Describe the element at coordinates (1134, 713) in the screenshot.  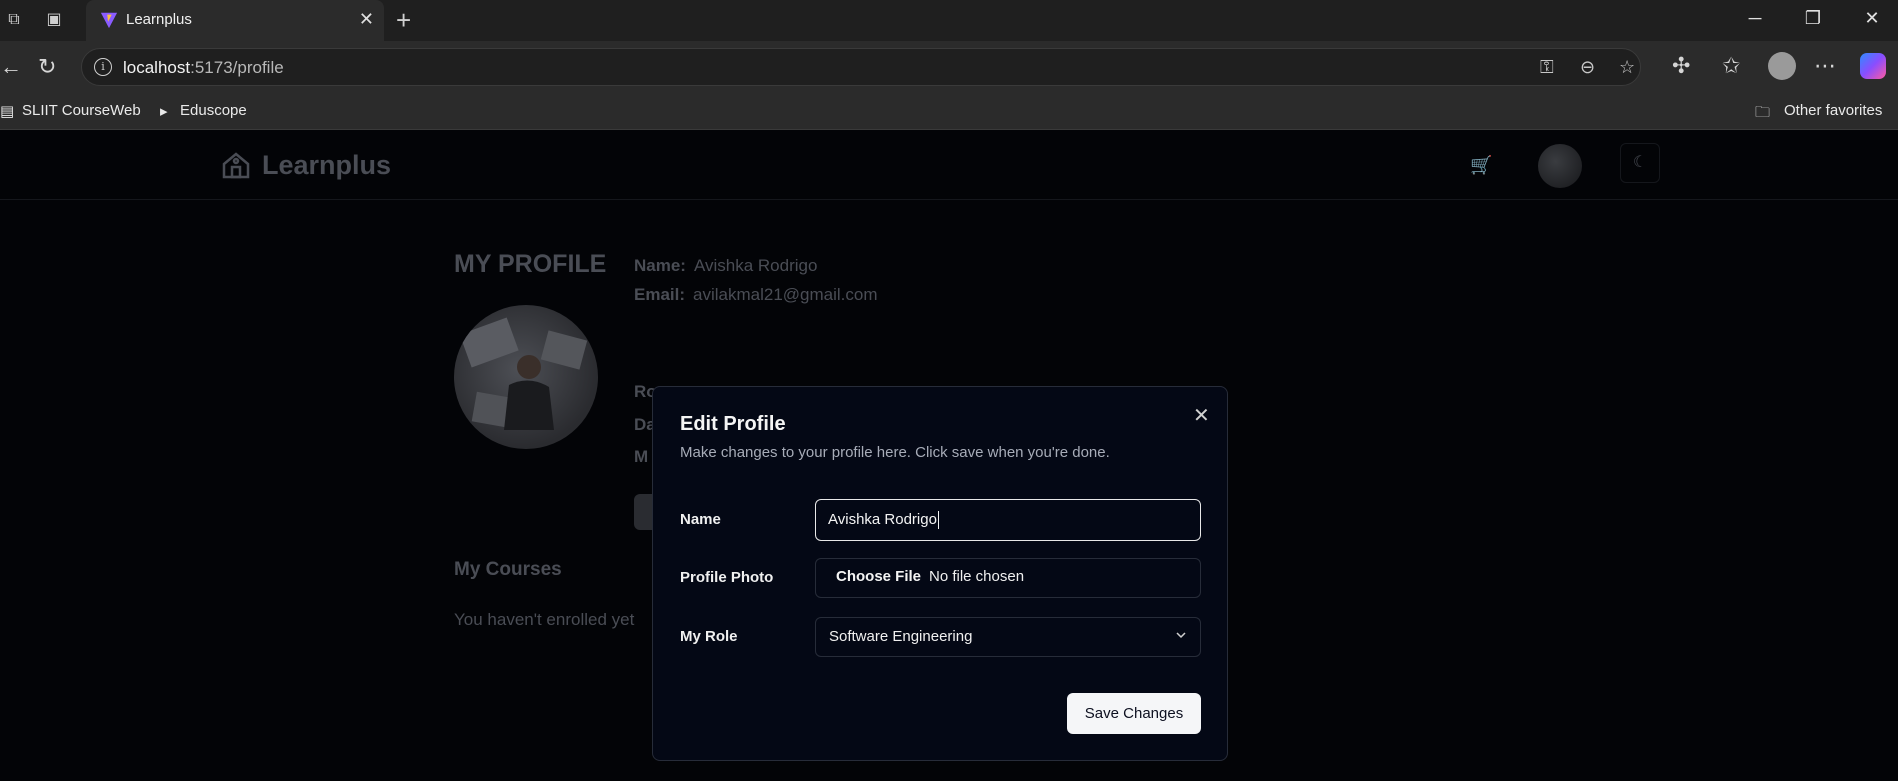
I see `save-changes-button: Save Changes` at that location.